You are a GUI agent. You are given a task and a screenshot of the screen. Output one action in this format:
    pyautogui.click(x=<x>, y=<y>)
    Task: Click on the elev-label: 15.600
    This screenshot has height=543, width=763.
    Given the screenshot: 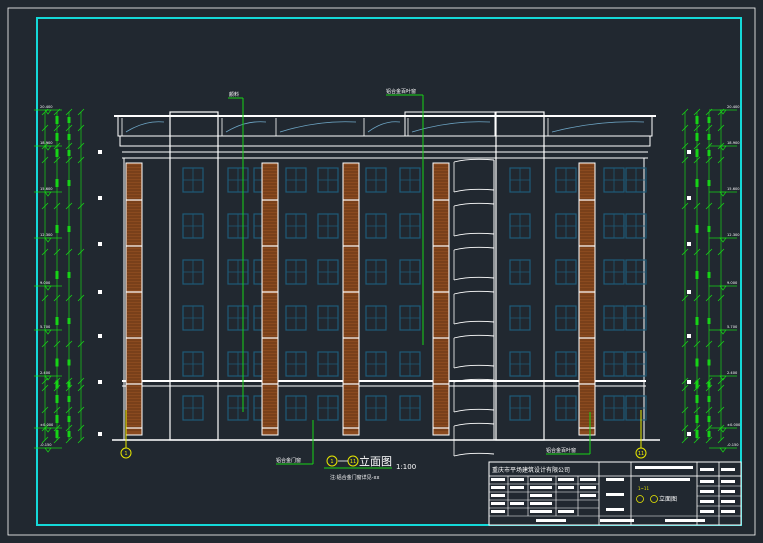 What is the action you would take?
    pyautogui.click(x=46, y=189)
    